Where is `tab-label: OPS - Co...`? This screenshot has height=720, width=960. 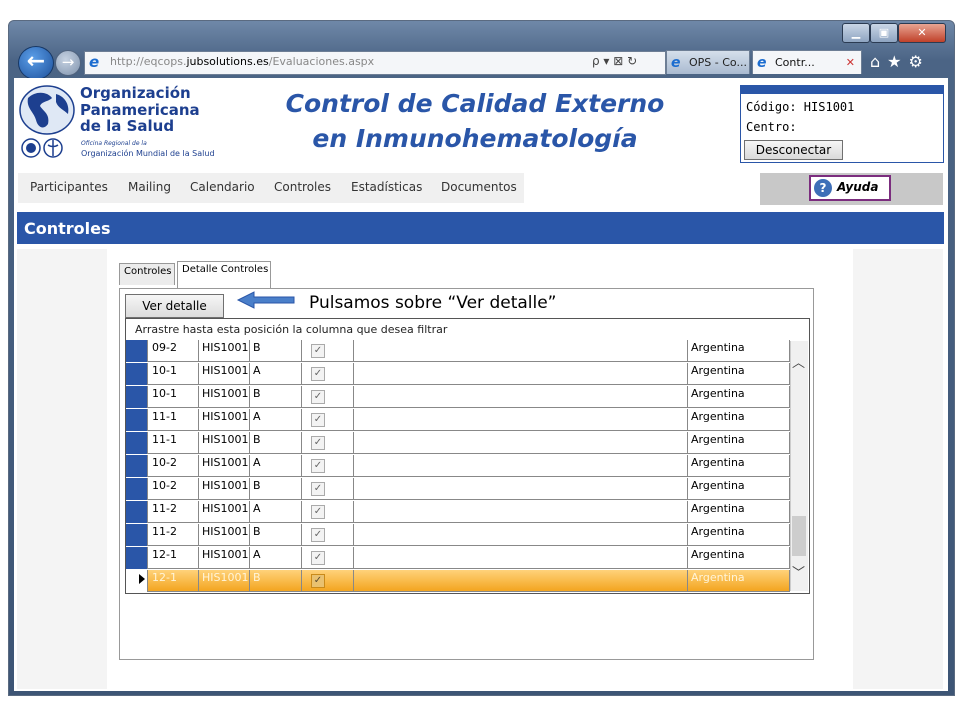 tab-label: OPS - Co... is located at coordinates (718, 62).